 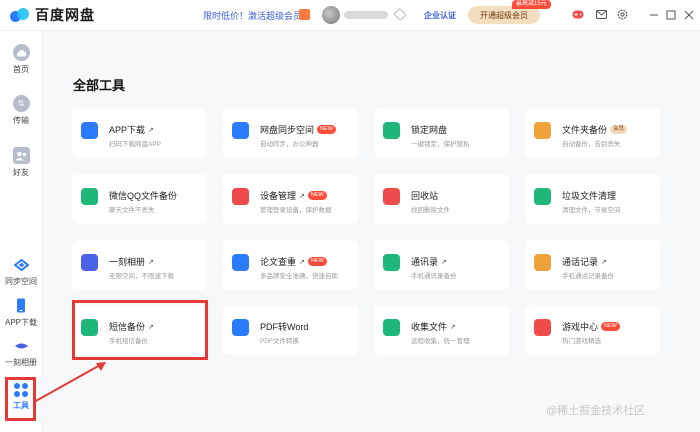 I want to click on tool-name: 通话记录 ↗, so click(x=584, y=261).